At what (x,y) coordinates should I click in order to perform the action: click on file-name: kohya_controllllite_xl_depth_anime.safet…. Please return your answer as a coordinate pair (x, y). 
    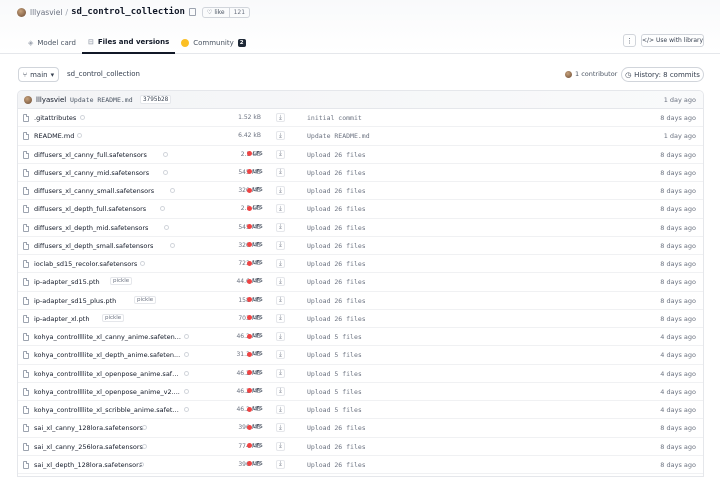
    Looking at the image, I should click on (107, 355).